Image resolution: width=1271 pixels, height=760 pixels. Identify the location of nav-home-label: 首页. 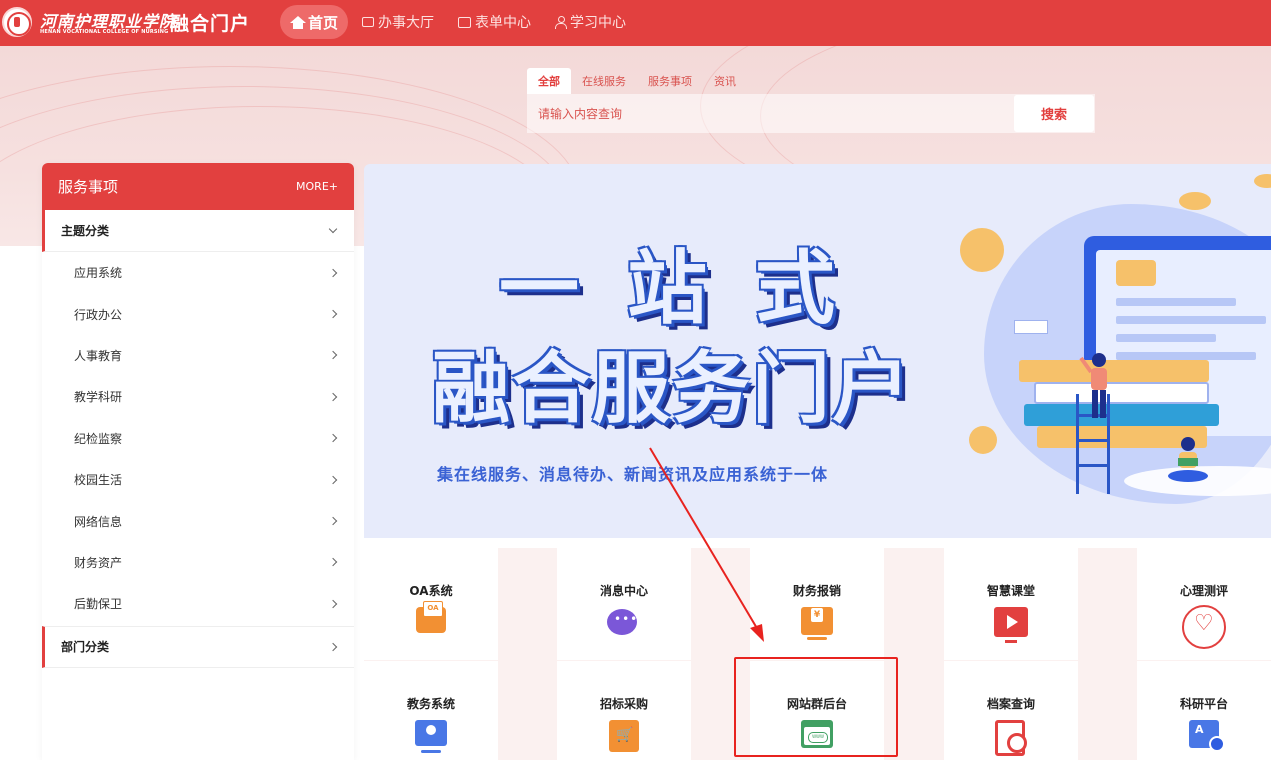
(323, 22).